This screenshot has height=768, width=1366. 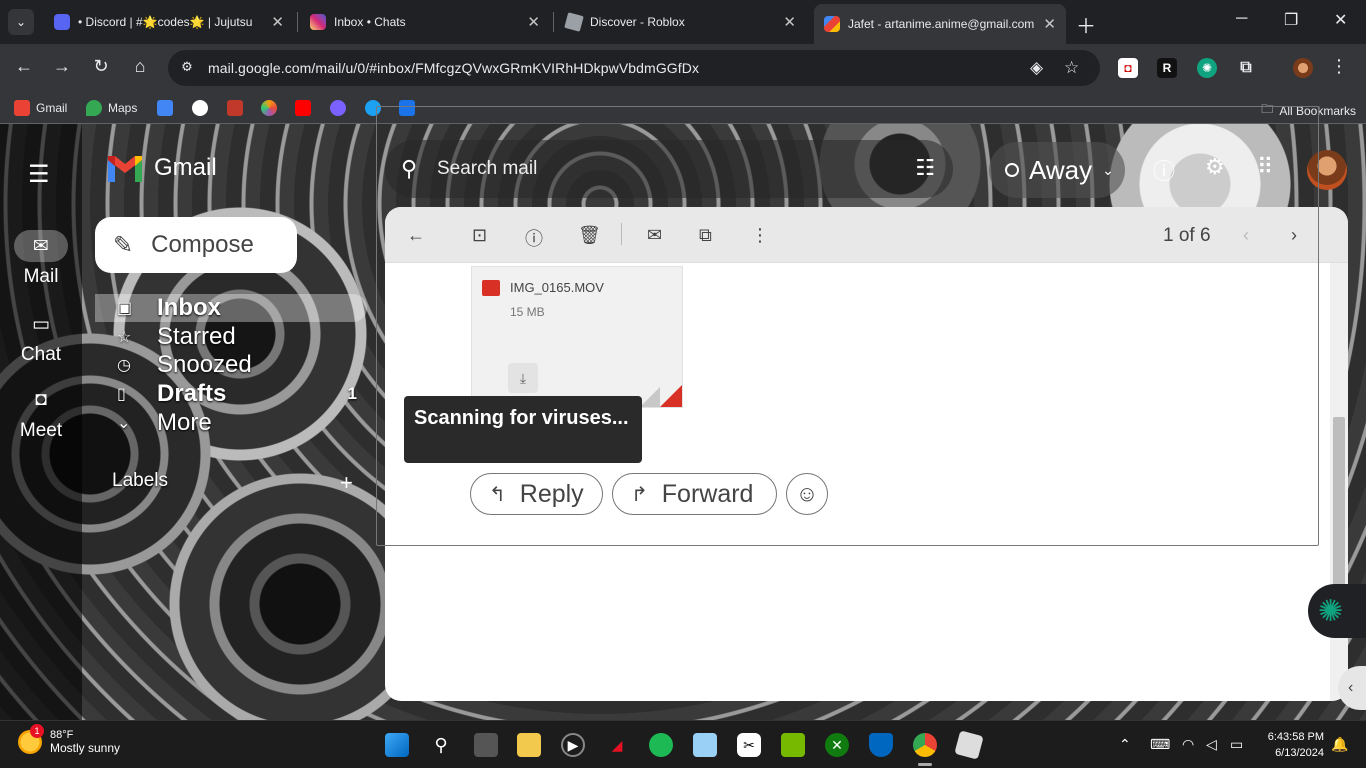 What do you see at coordinates (1327, 170) in the screenshot?
I see `account-avatar` at bounding box center [1327, 170].